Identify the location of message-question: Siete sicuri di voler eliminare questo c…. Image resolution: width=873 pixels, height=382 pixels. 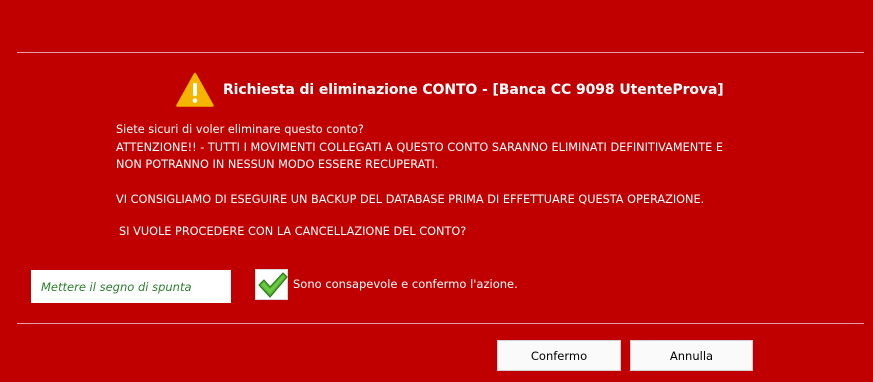
(240, 129).